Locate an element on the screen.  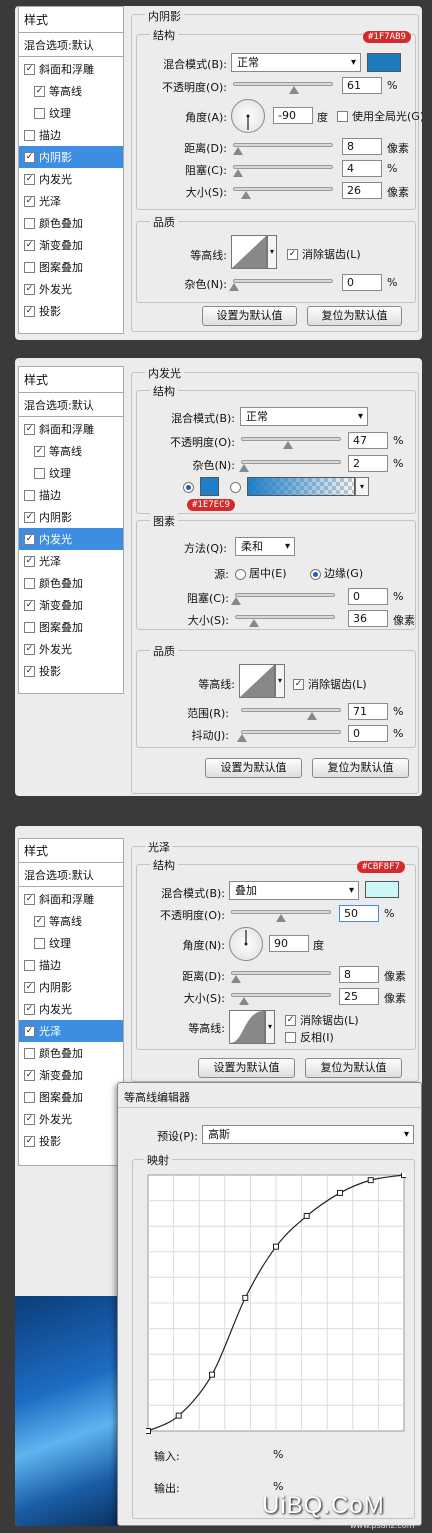
source-center-option: 居中(E) is located at coordinates (261, 573).